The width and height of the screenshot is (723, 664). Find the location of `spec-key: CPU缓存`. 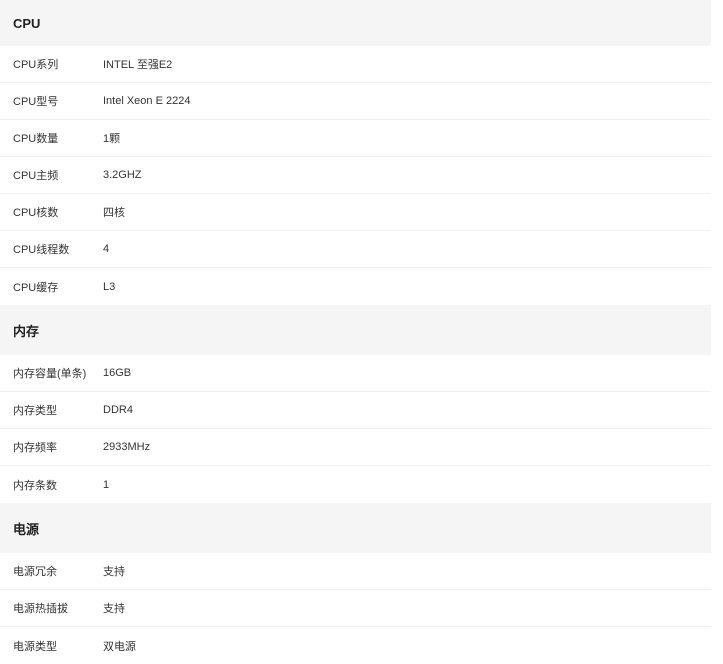

spec-key: CPU缓存 is located at coordinates (36, 287).